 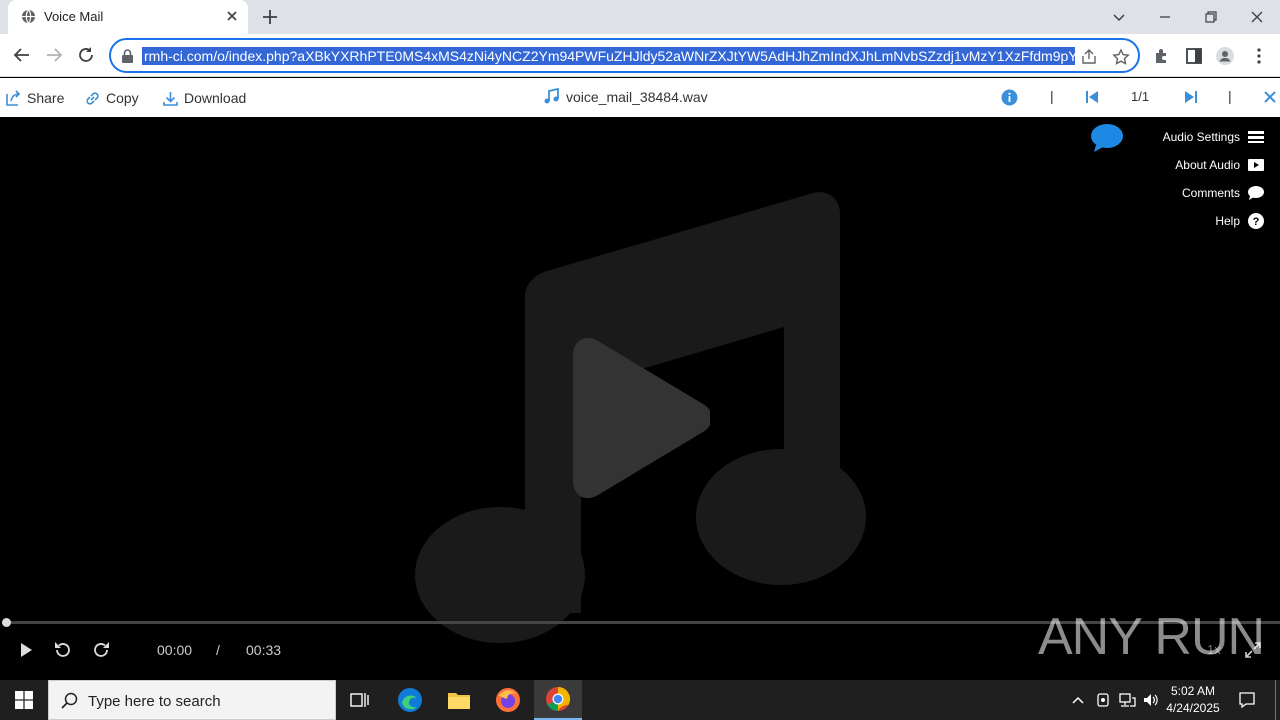 What do you see at coordinates (1275, 700) in the screenshot?
I see `show-desktop-divider` at bounding box center [1275, 700].